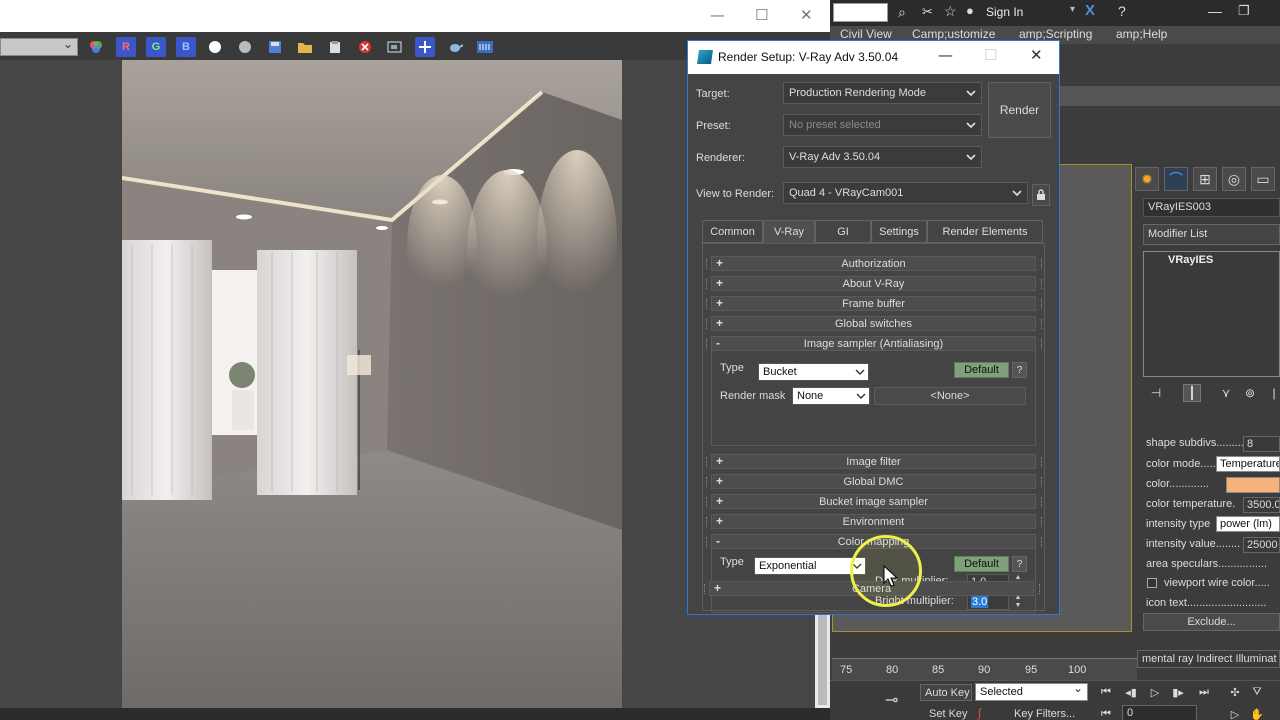 Image resolution: width=1280 pixels, height=720 pixels. What do you see at coordinates (1257, 713) in the screenshot?
I see `pan-icon: ✋` at bounding box center [1257, 713].